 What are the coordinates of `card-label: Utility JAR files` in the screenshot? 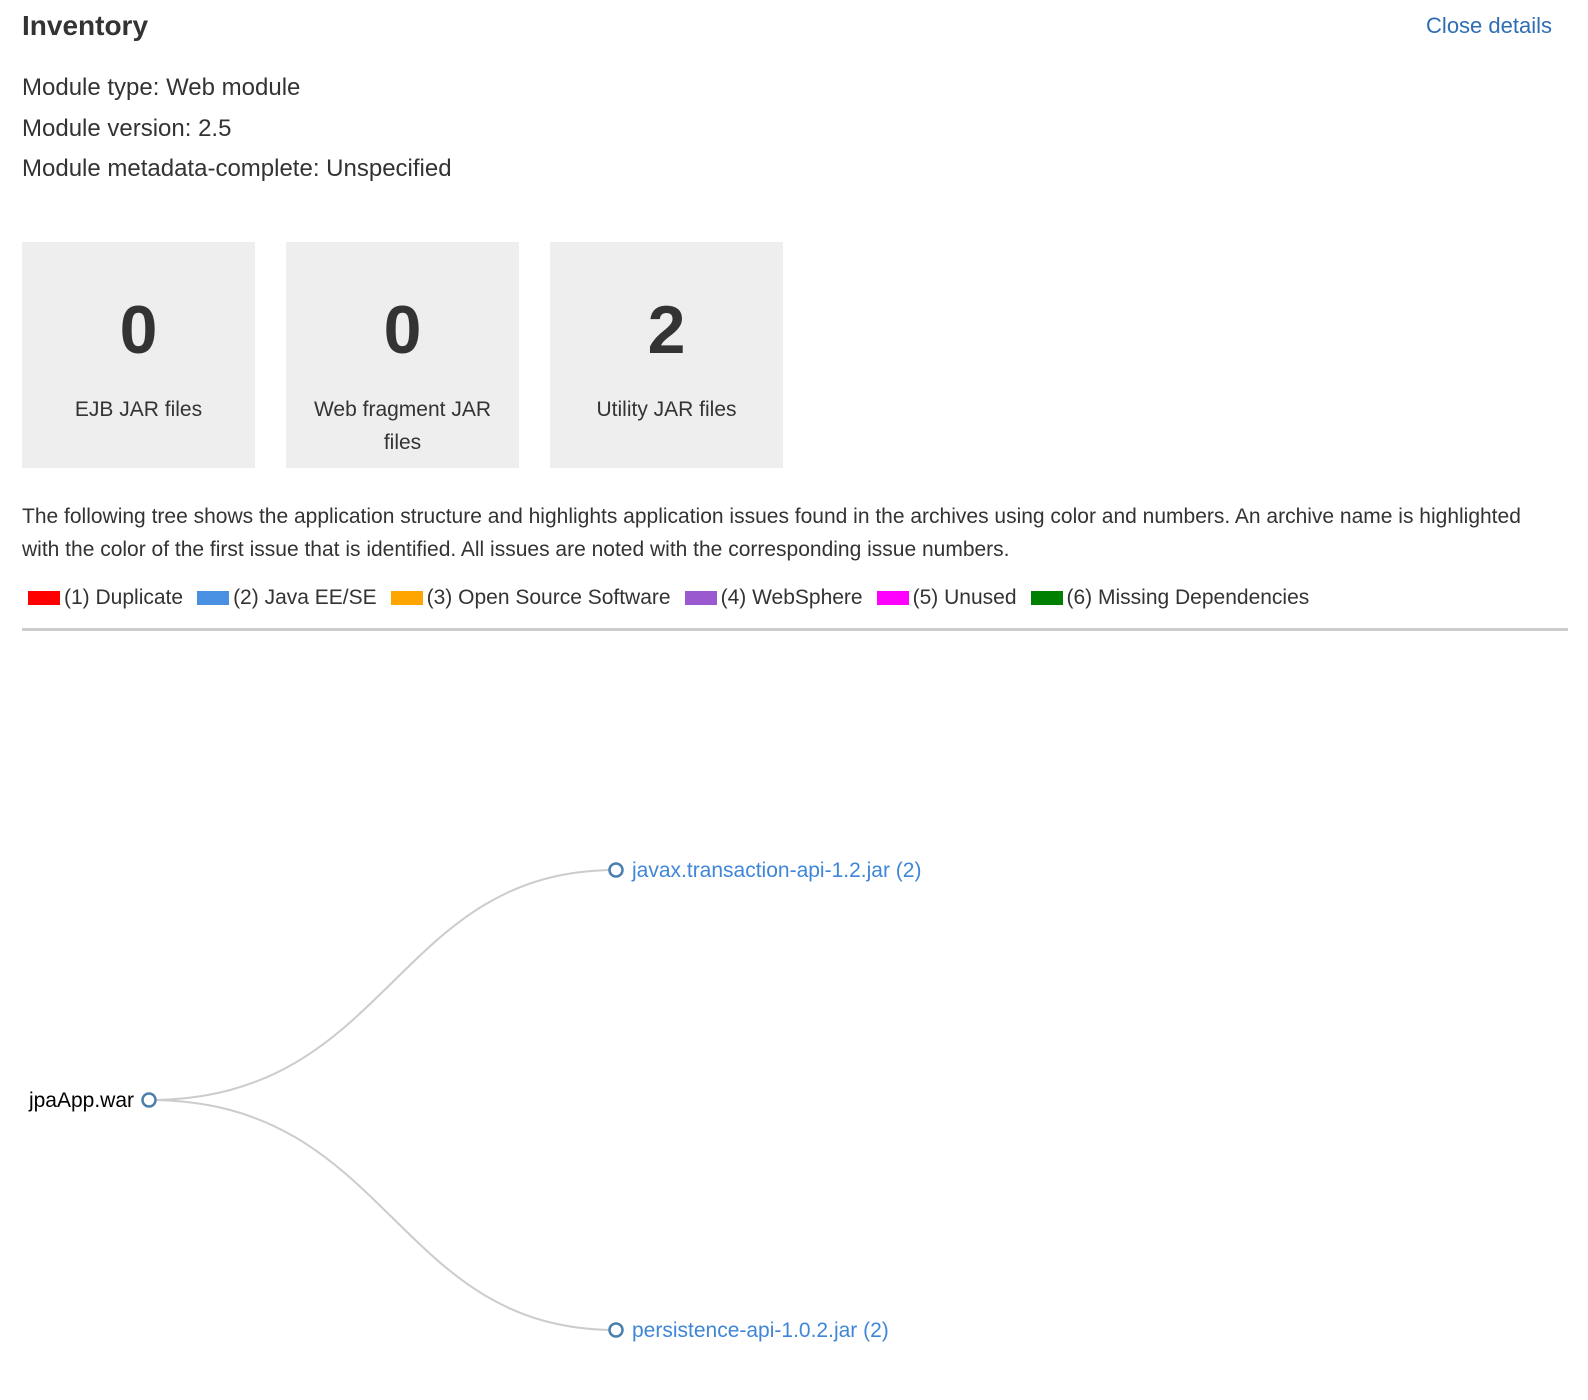 It's located at (666, 409).